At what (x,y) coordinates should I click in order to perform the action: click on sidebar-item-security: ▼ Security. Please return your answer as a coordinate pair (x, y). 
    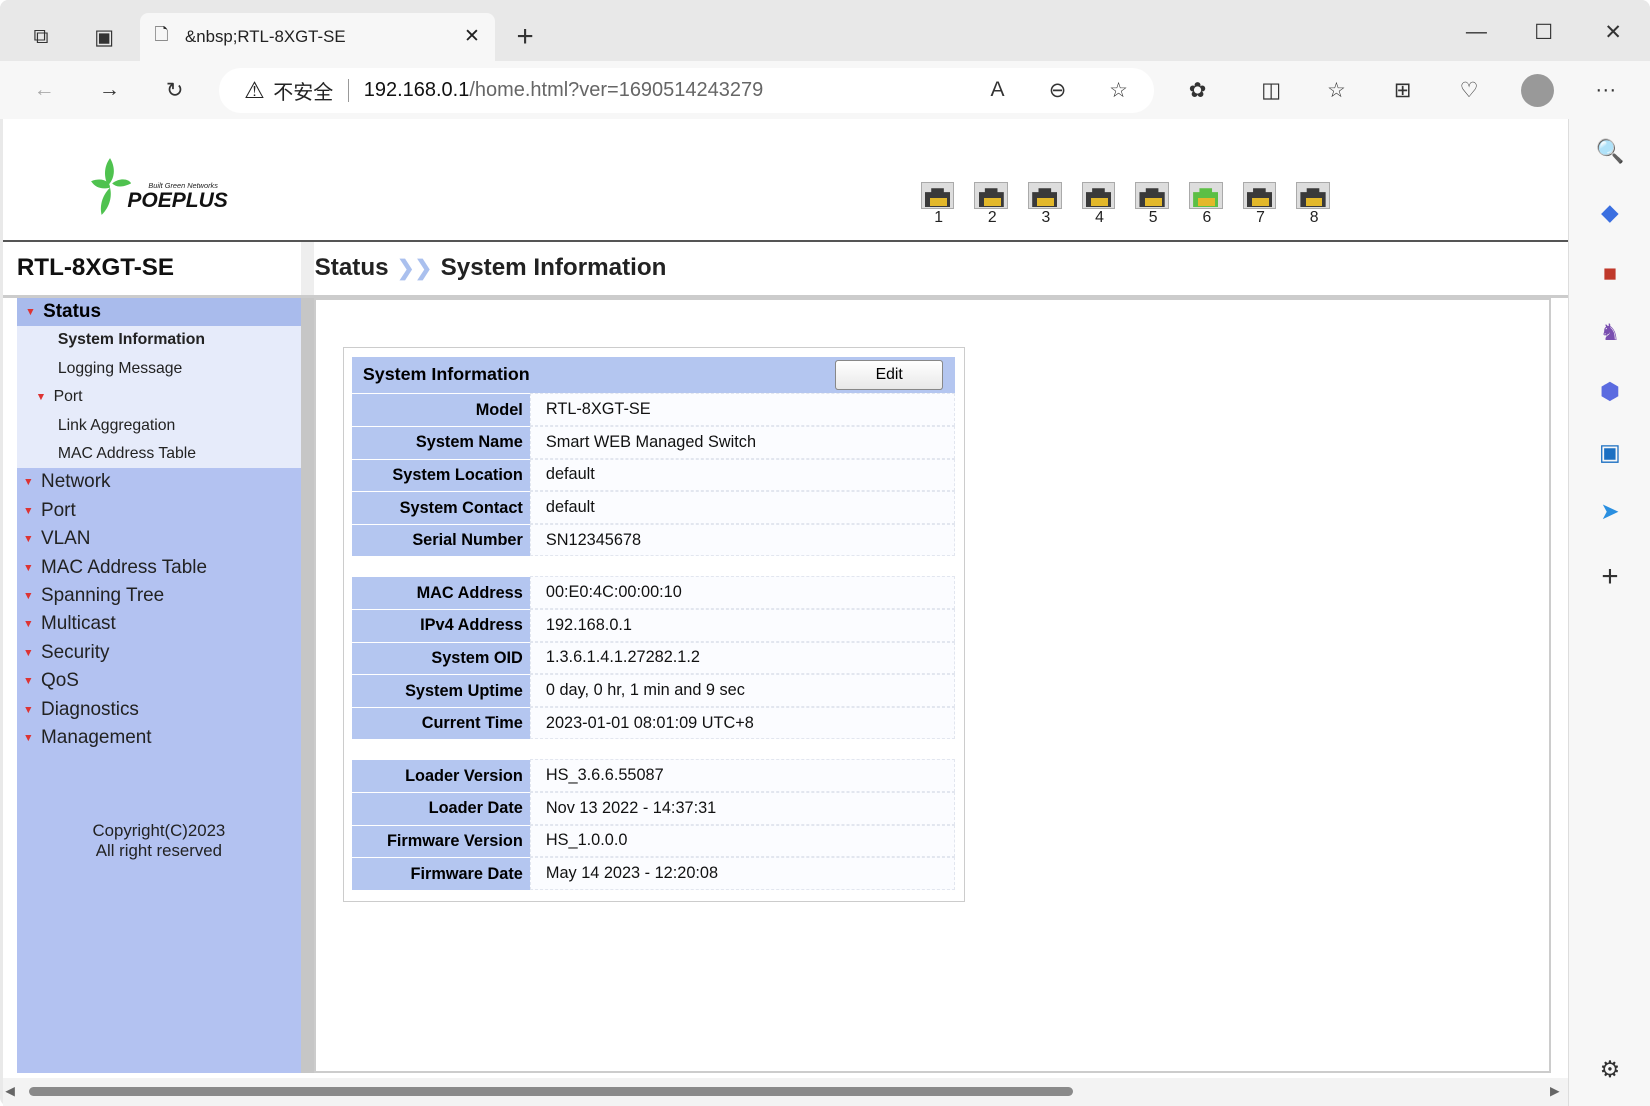
    Looking at the image, I should click on (159, 653).